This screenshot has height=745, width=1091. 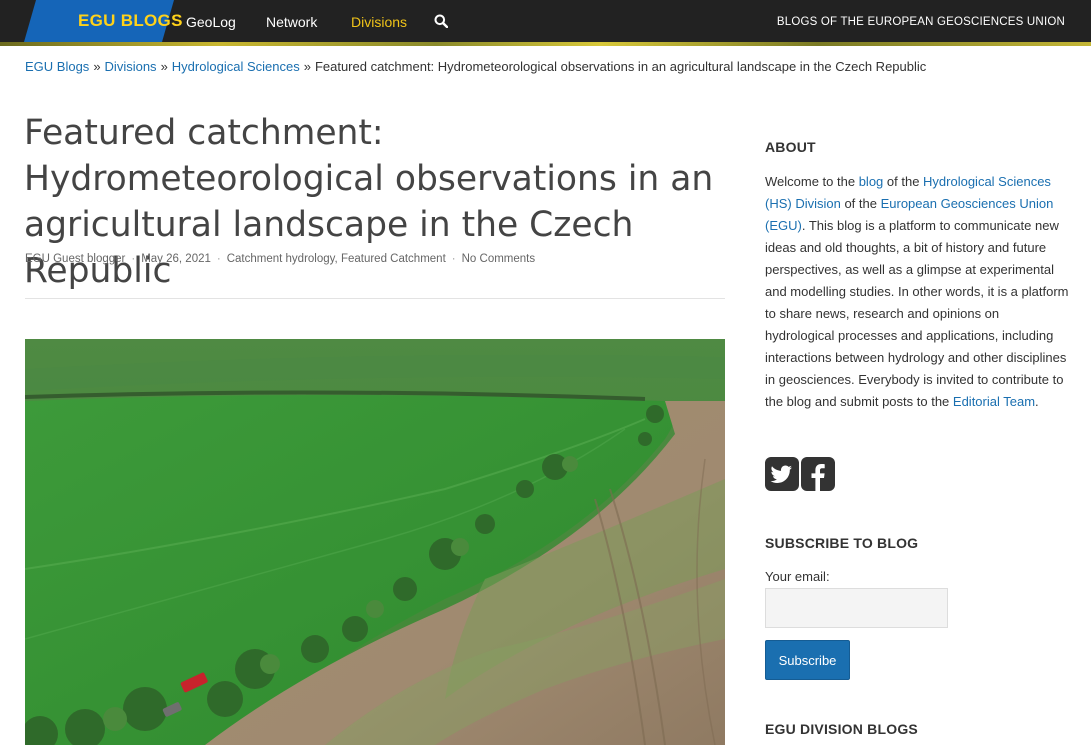 What do you see at coordinates (176, 259) in the screenshot?
I see `post-date: May 26, 2021` at bounding box center [176, 259].